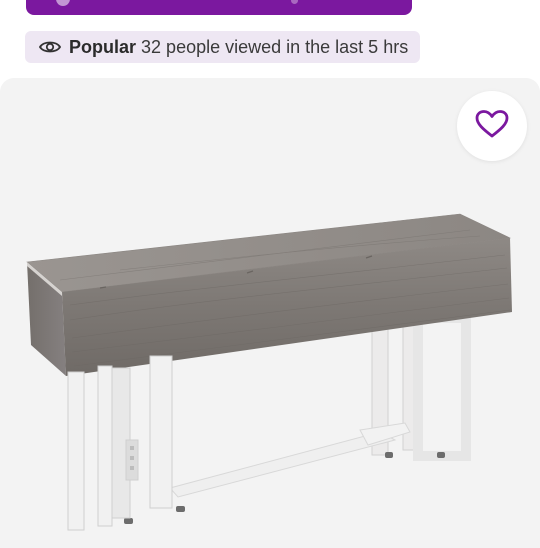 This screenshot has width=540, height=548. I want to click on popular-text: 32 people viewed in the last 5 hrs, so click(275, 46).